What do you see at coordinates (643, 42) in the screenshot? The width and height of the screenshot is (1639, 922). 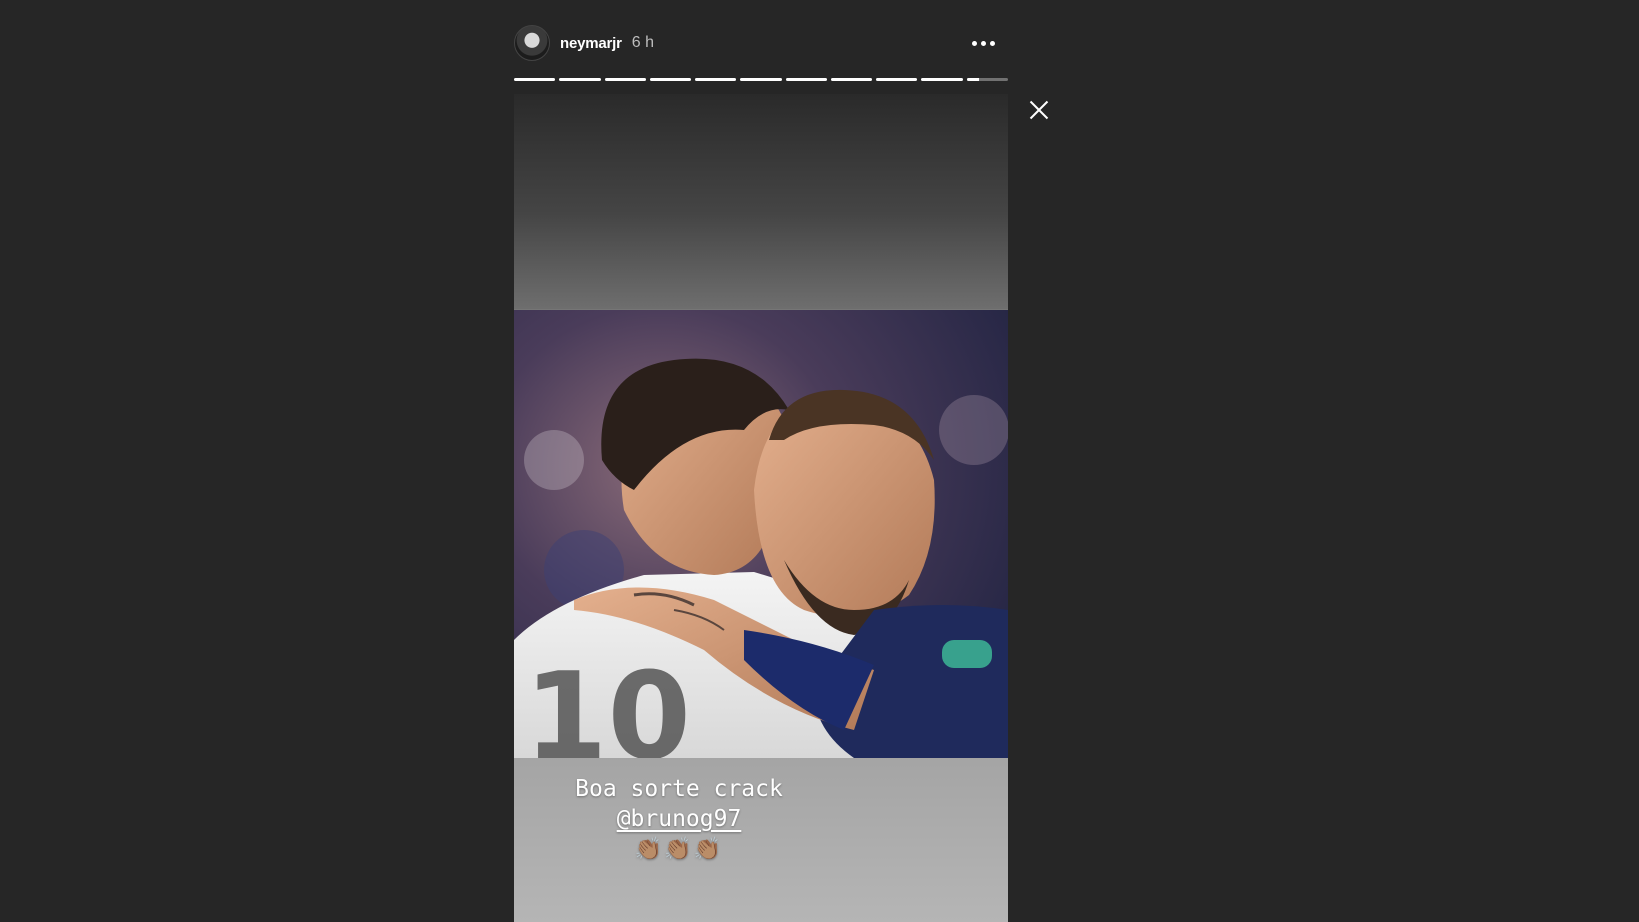 I see `story-timestamp: 6 h` at bounding box center [643, 42].